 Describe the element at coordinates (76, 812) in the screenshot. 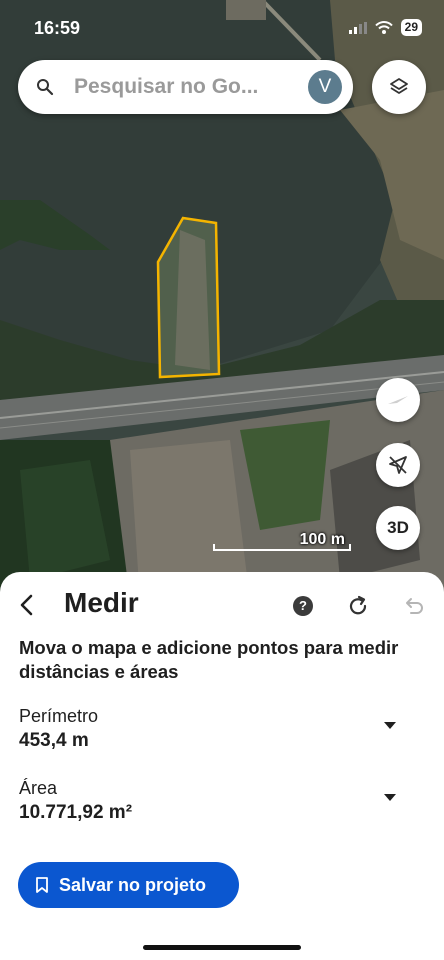

I see `area-value: 10.771,92 m²` at that location.